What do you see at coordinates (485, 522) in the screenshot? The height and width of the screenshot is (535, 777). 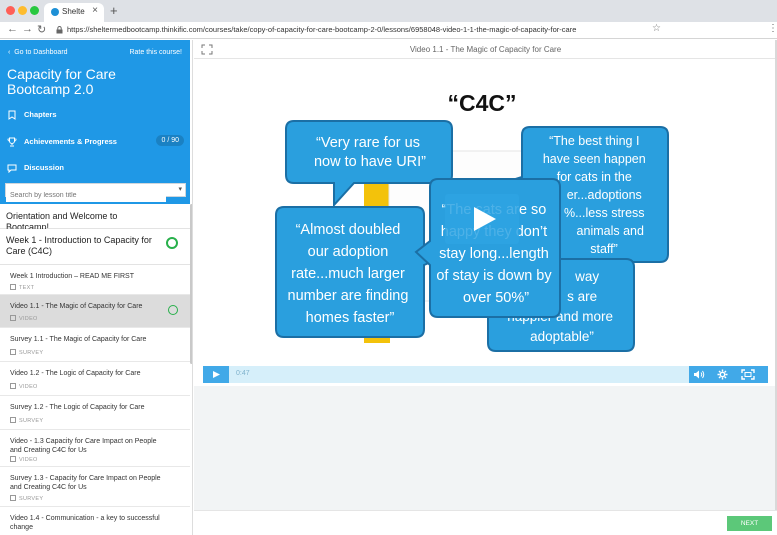 I see `lesson-footer: NEXT` at bounding box center [485, 522].